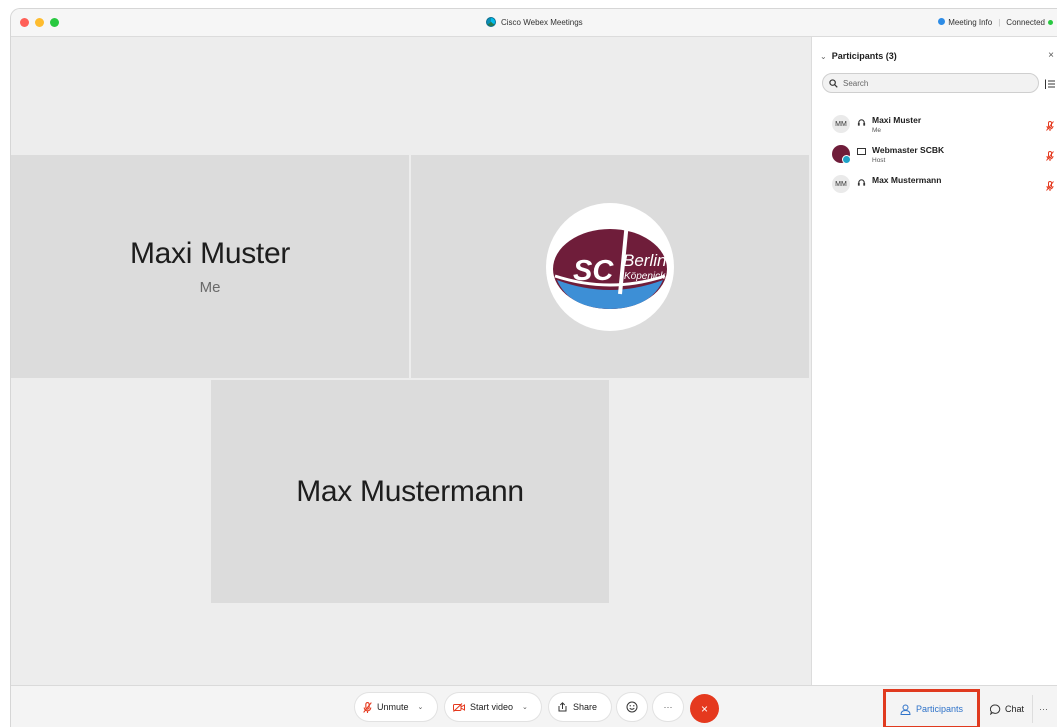 The width and height of the screenshot is (1057, 727). What do you see at coordinates (943, 126) in the screenshot?
I see `participant-row-maxi-muster: MM Maxi Muster Me` at bounding box center [943, 126].